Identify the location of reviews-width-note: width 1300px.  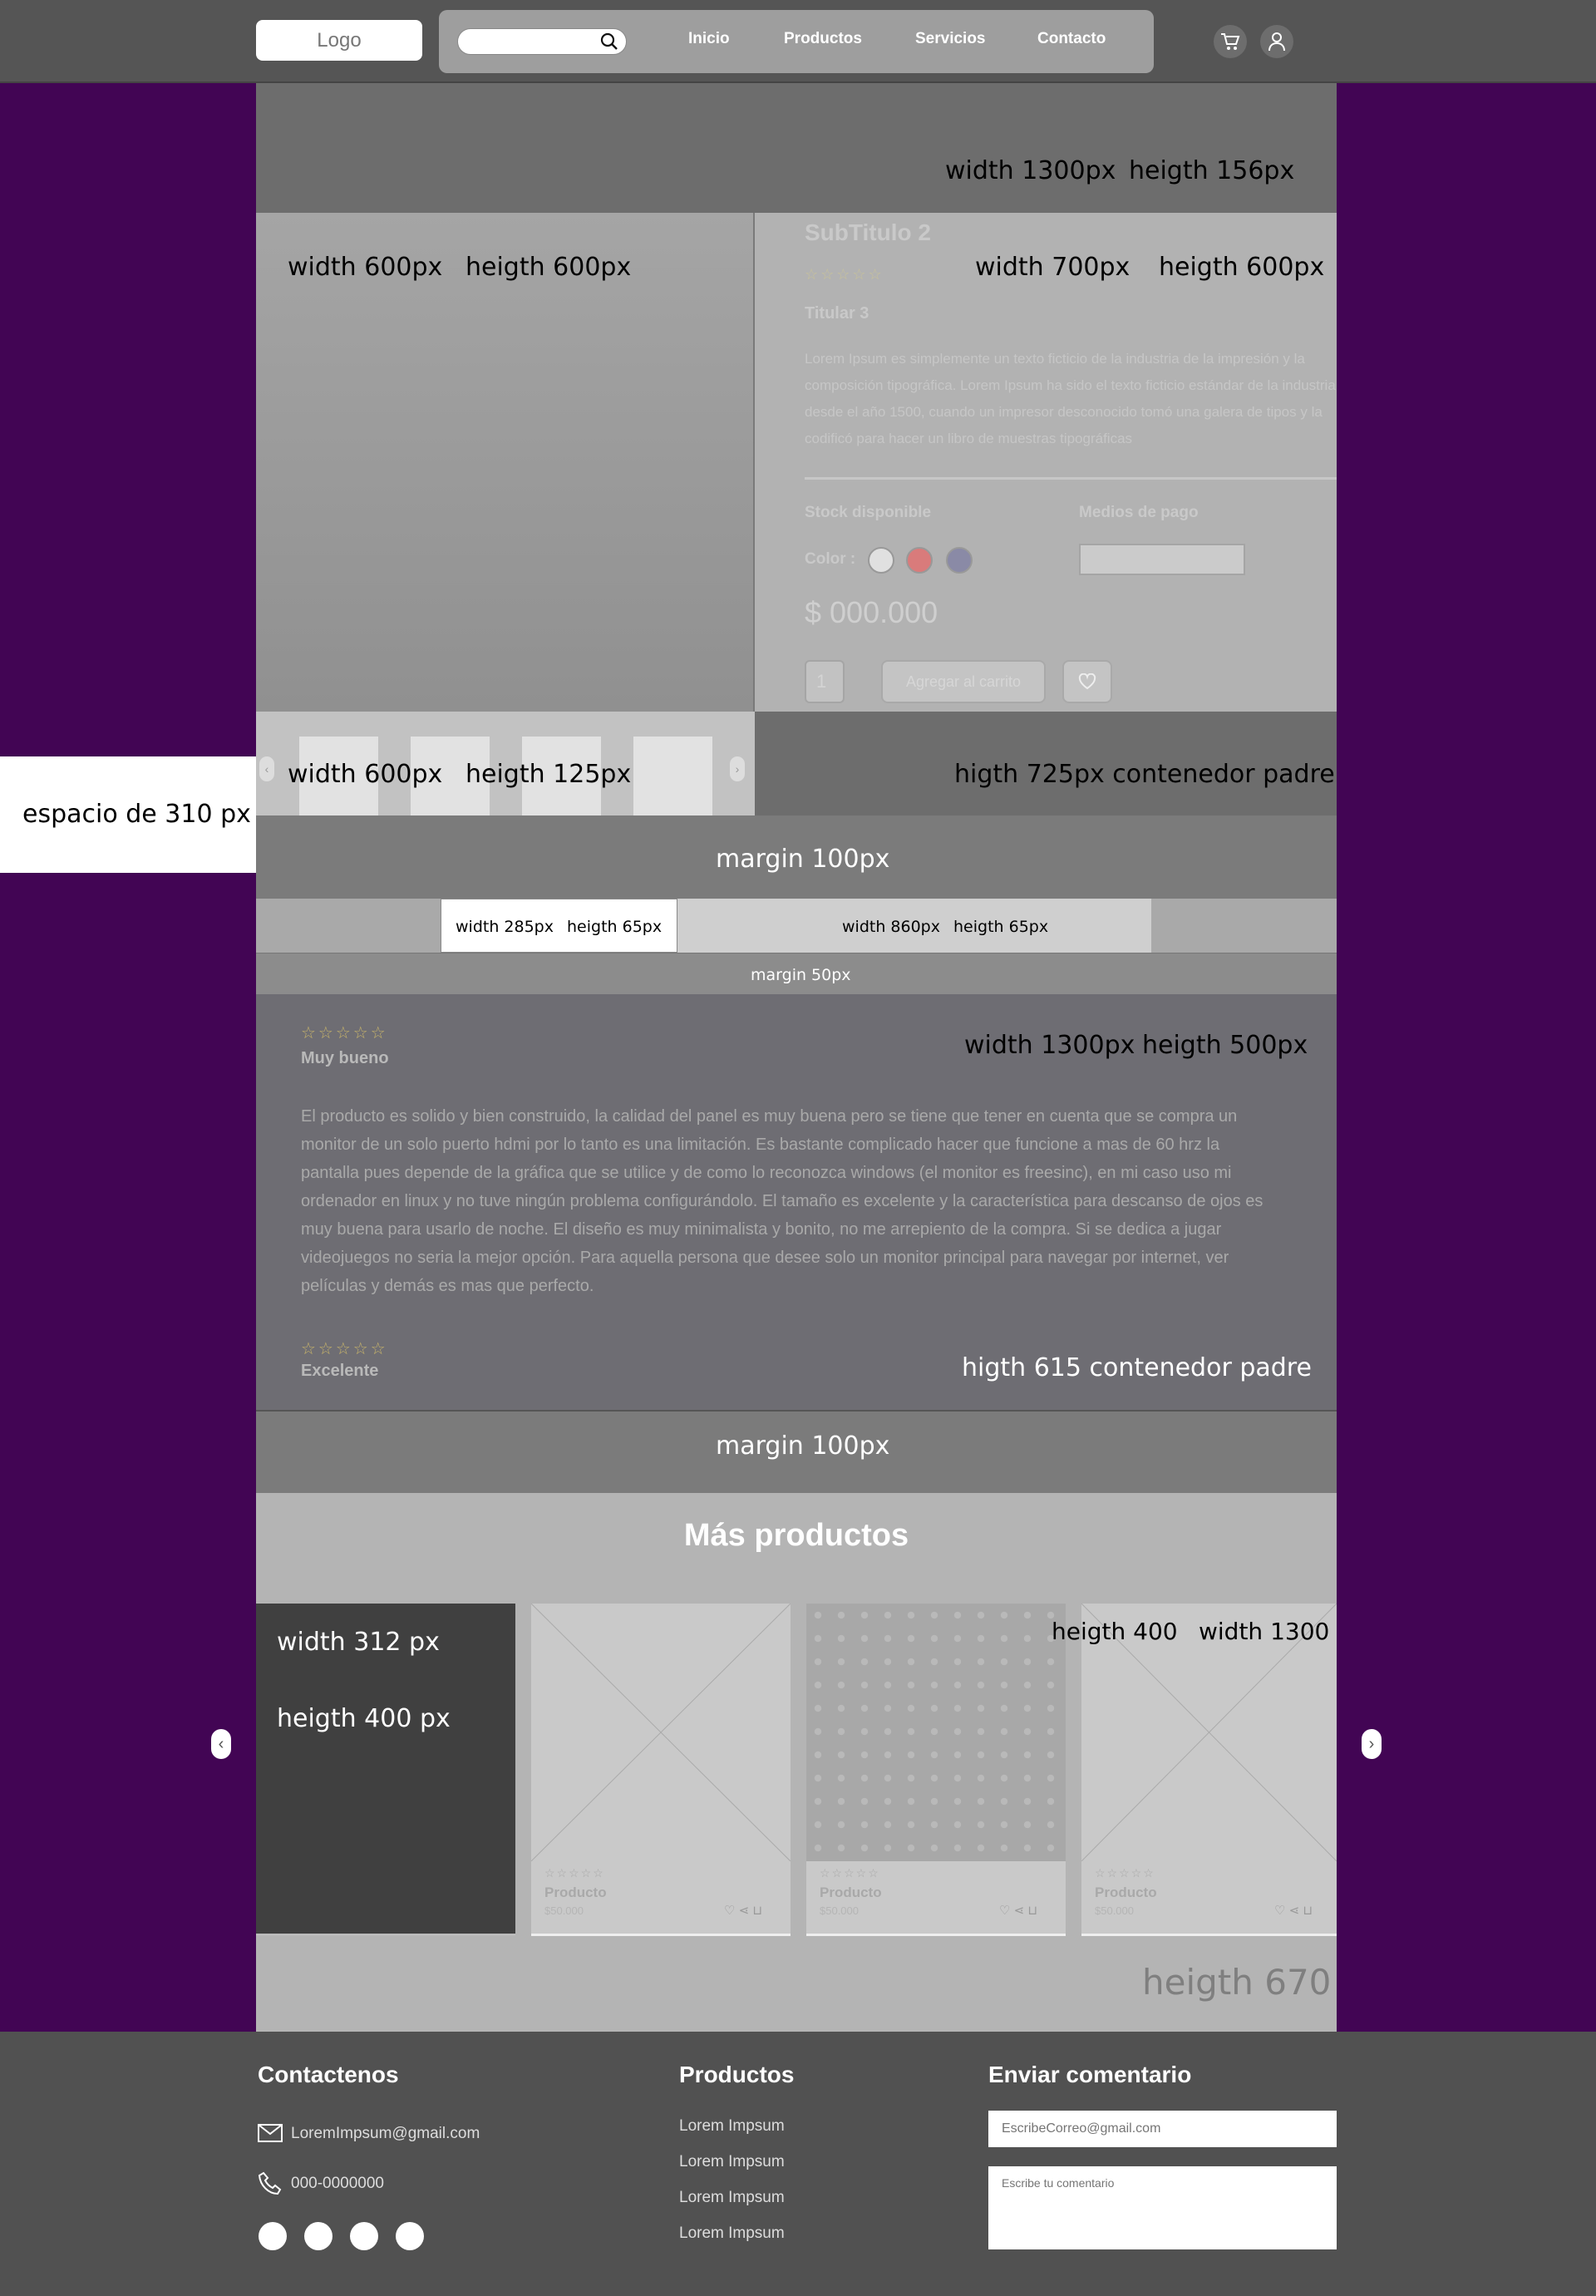
(1049, 1045).